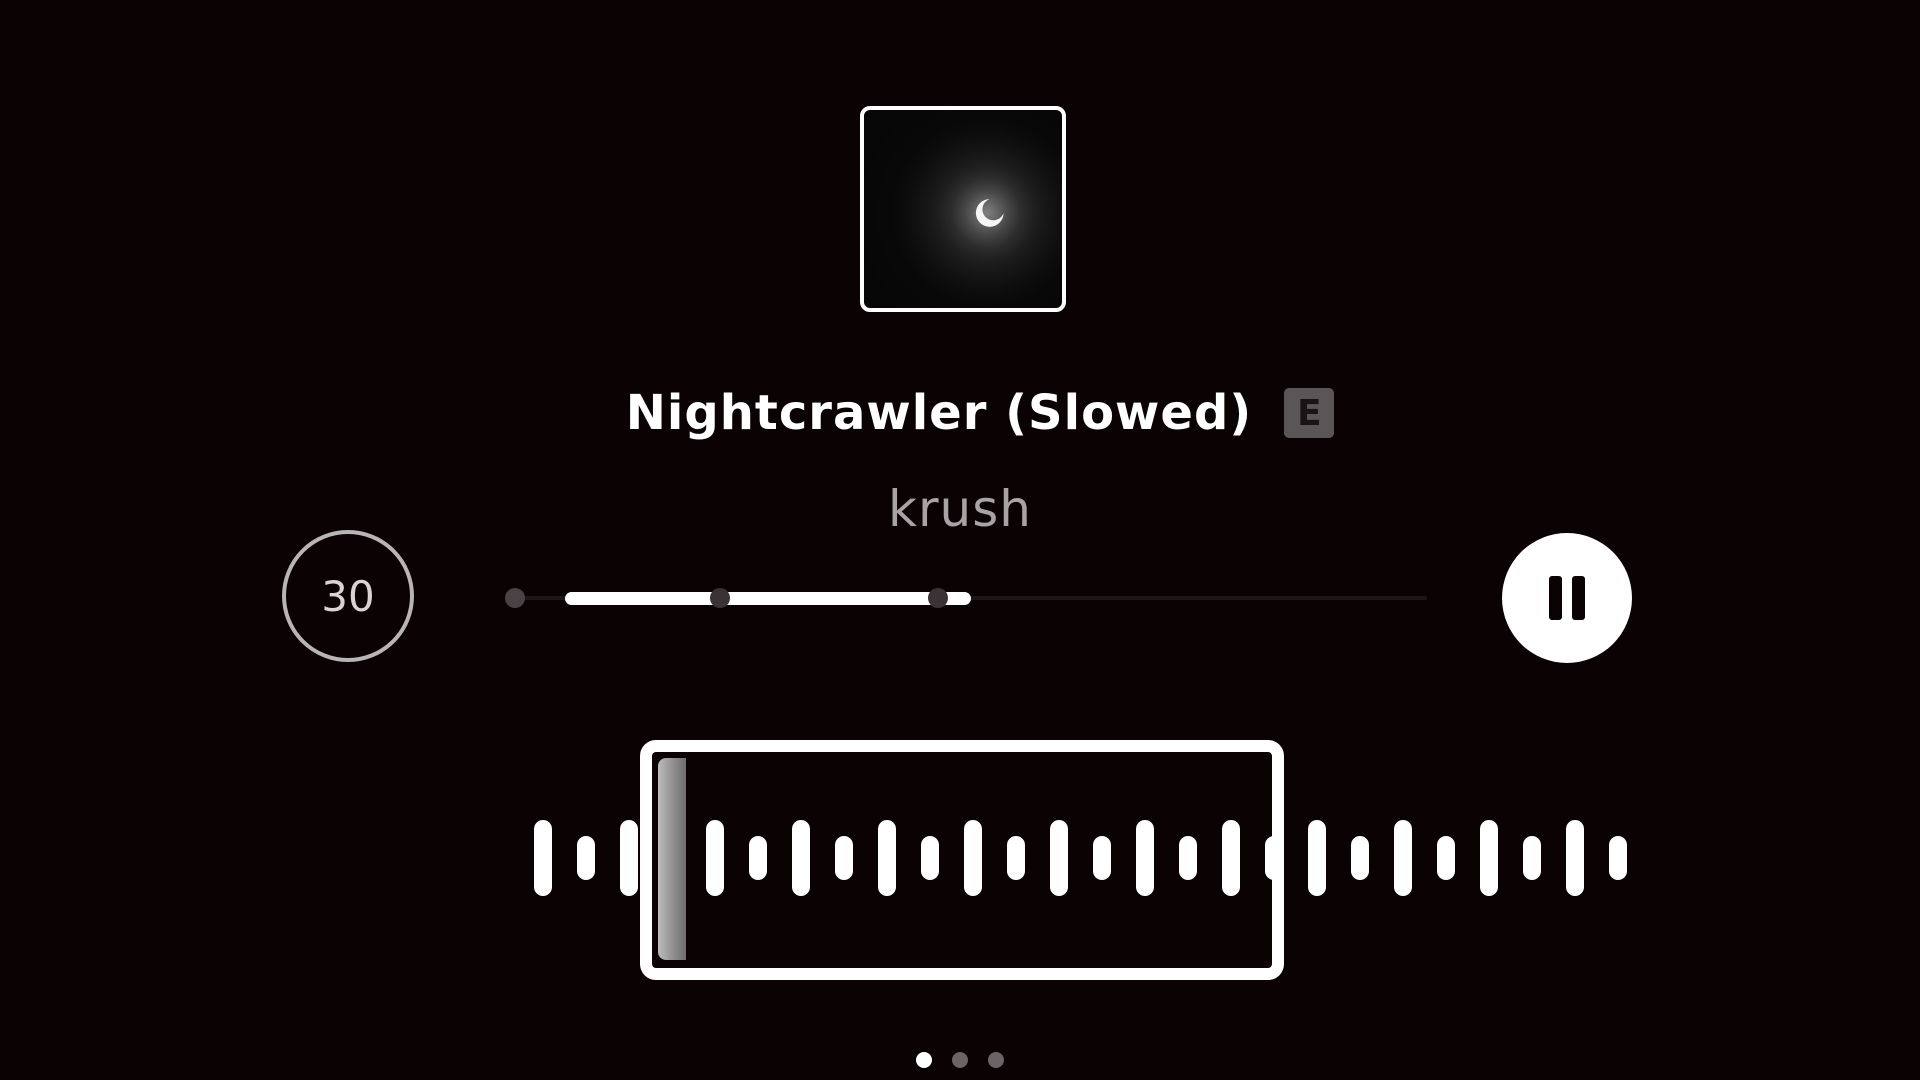 The image size is (1920, 1080). Describe the element at coordinates (960, 509) in the screenshot. I see `artist-name: krush` at that location.